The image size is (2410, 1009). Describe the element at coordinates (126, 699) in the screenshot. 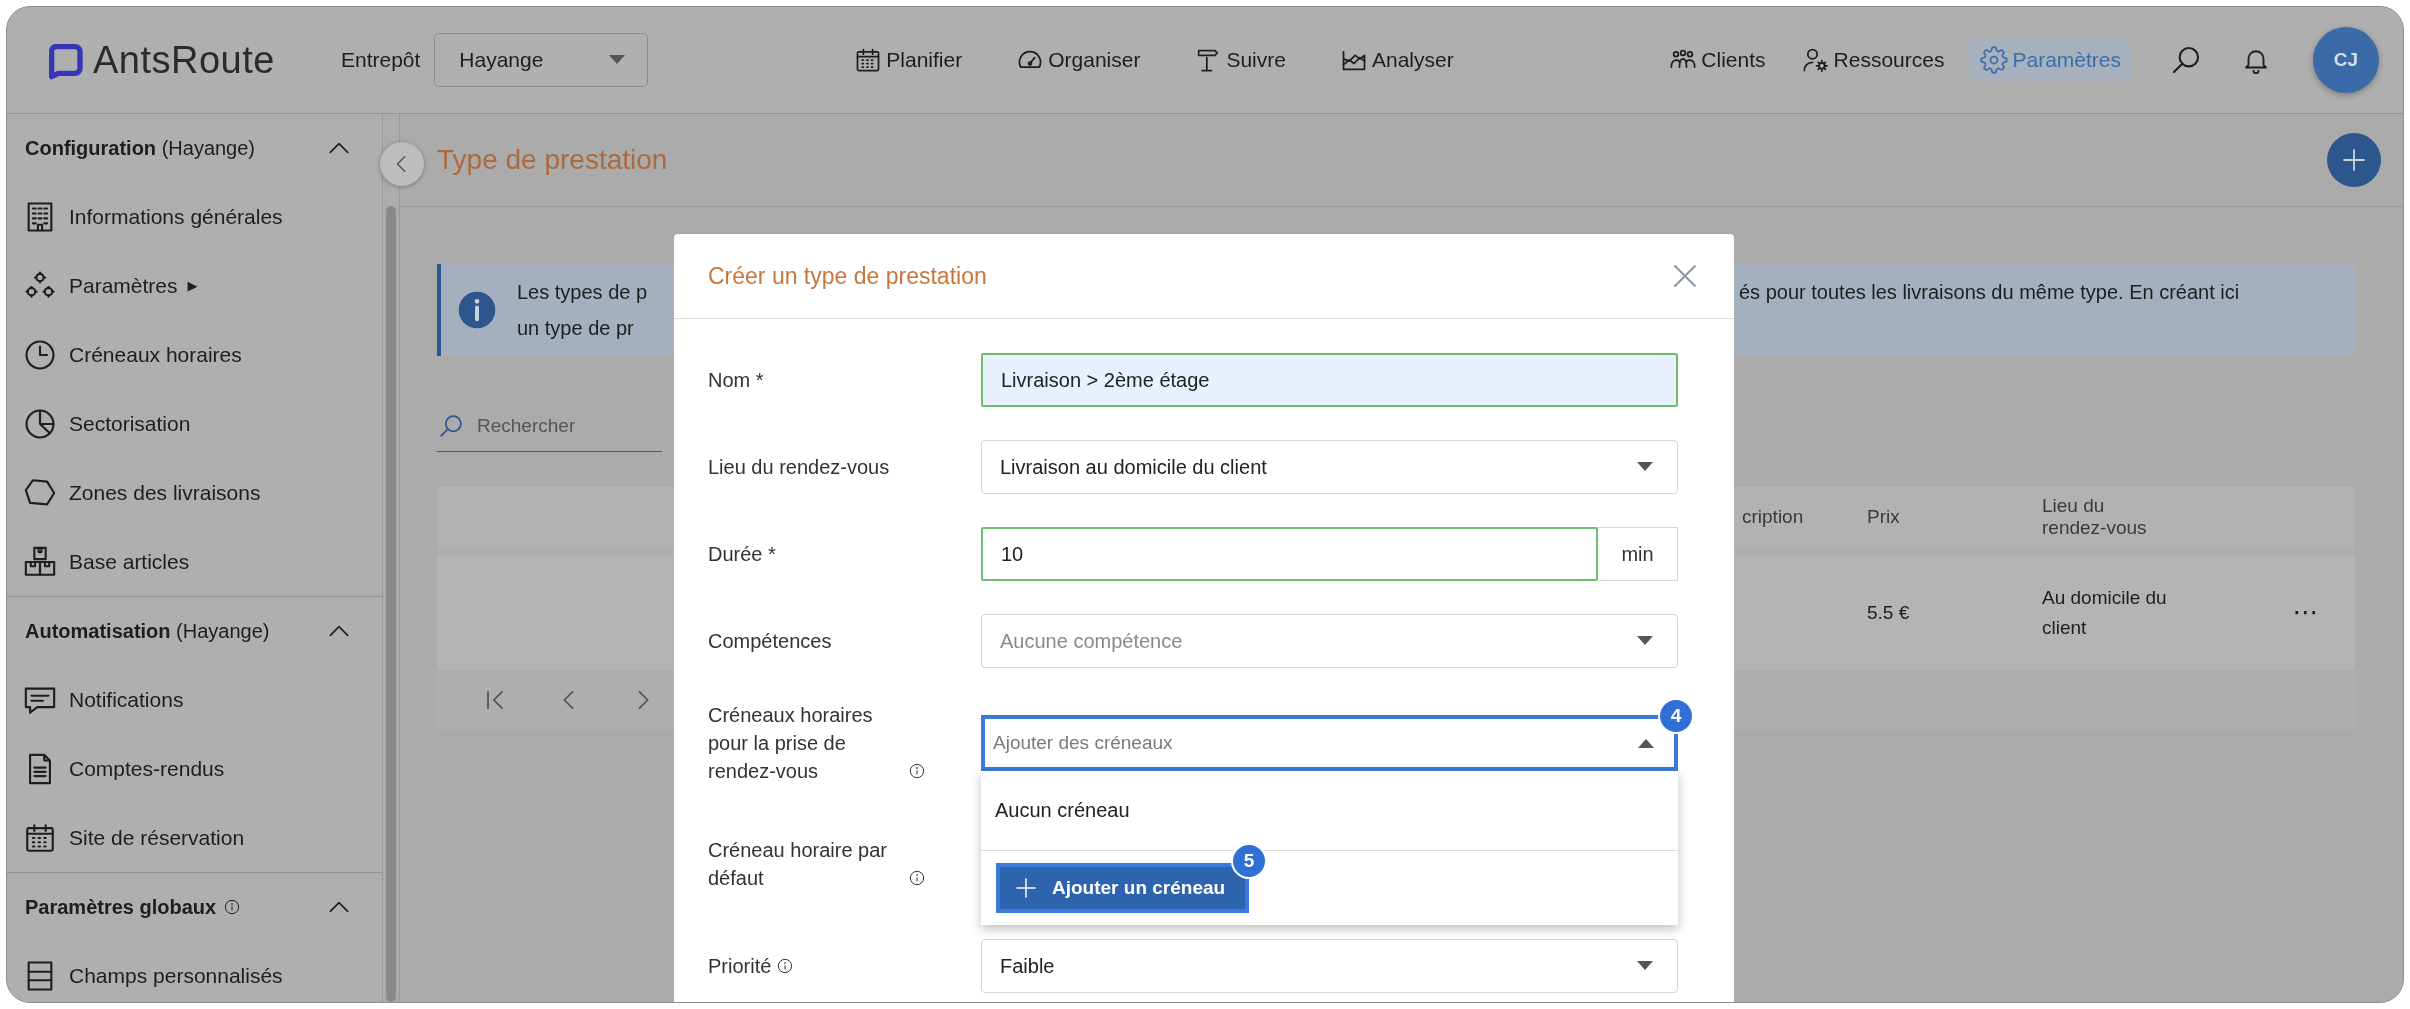

I see `sidebar-item: Notifications` at that location.